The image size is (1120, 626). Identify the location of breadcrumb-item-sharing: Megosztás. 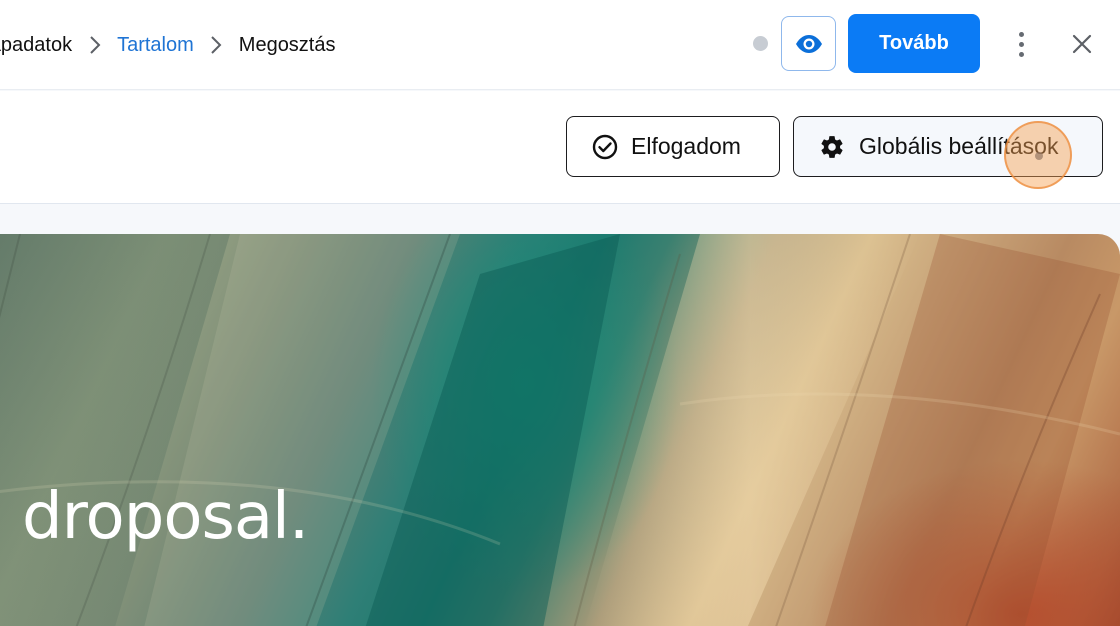
(287, 44).